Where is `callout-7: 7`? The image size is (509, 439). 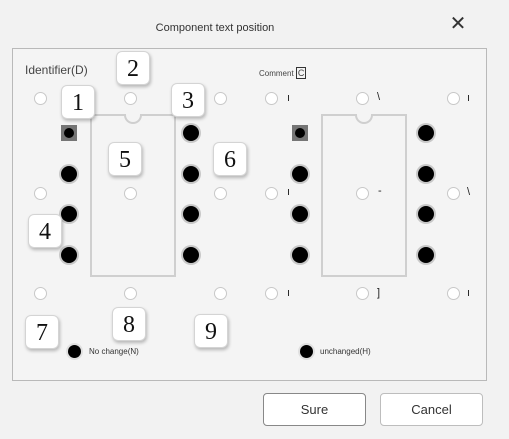
callout-7: 7 is located at coordinates (42, 332).